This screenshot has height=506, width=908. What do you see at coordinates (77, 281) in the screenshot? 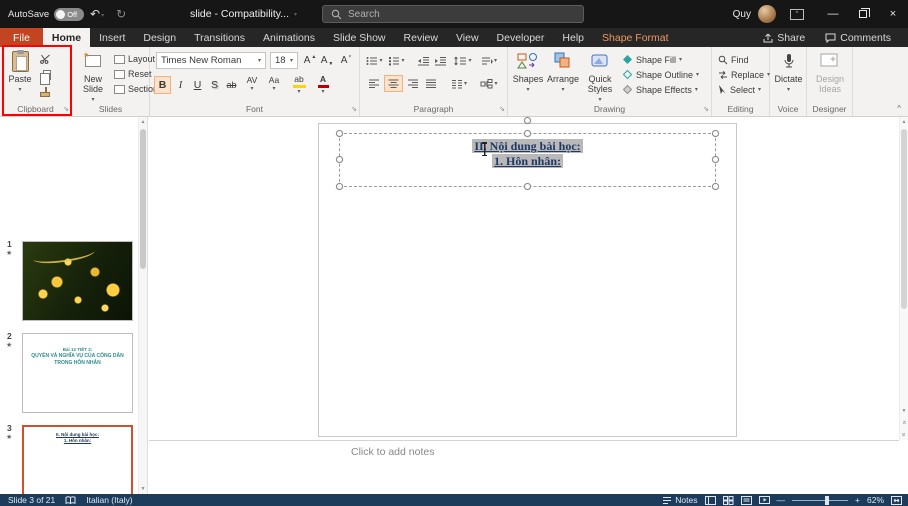
I see `slide-1-thumbnail` at bounding box center [77, 281].